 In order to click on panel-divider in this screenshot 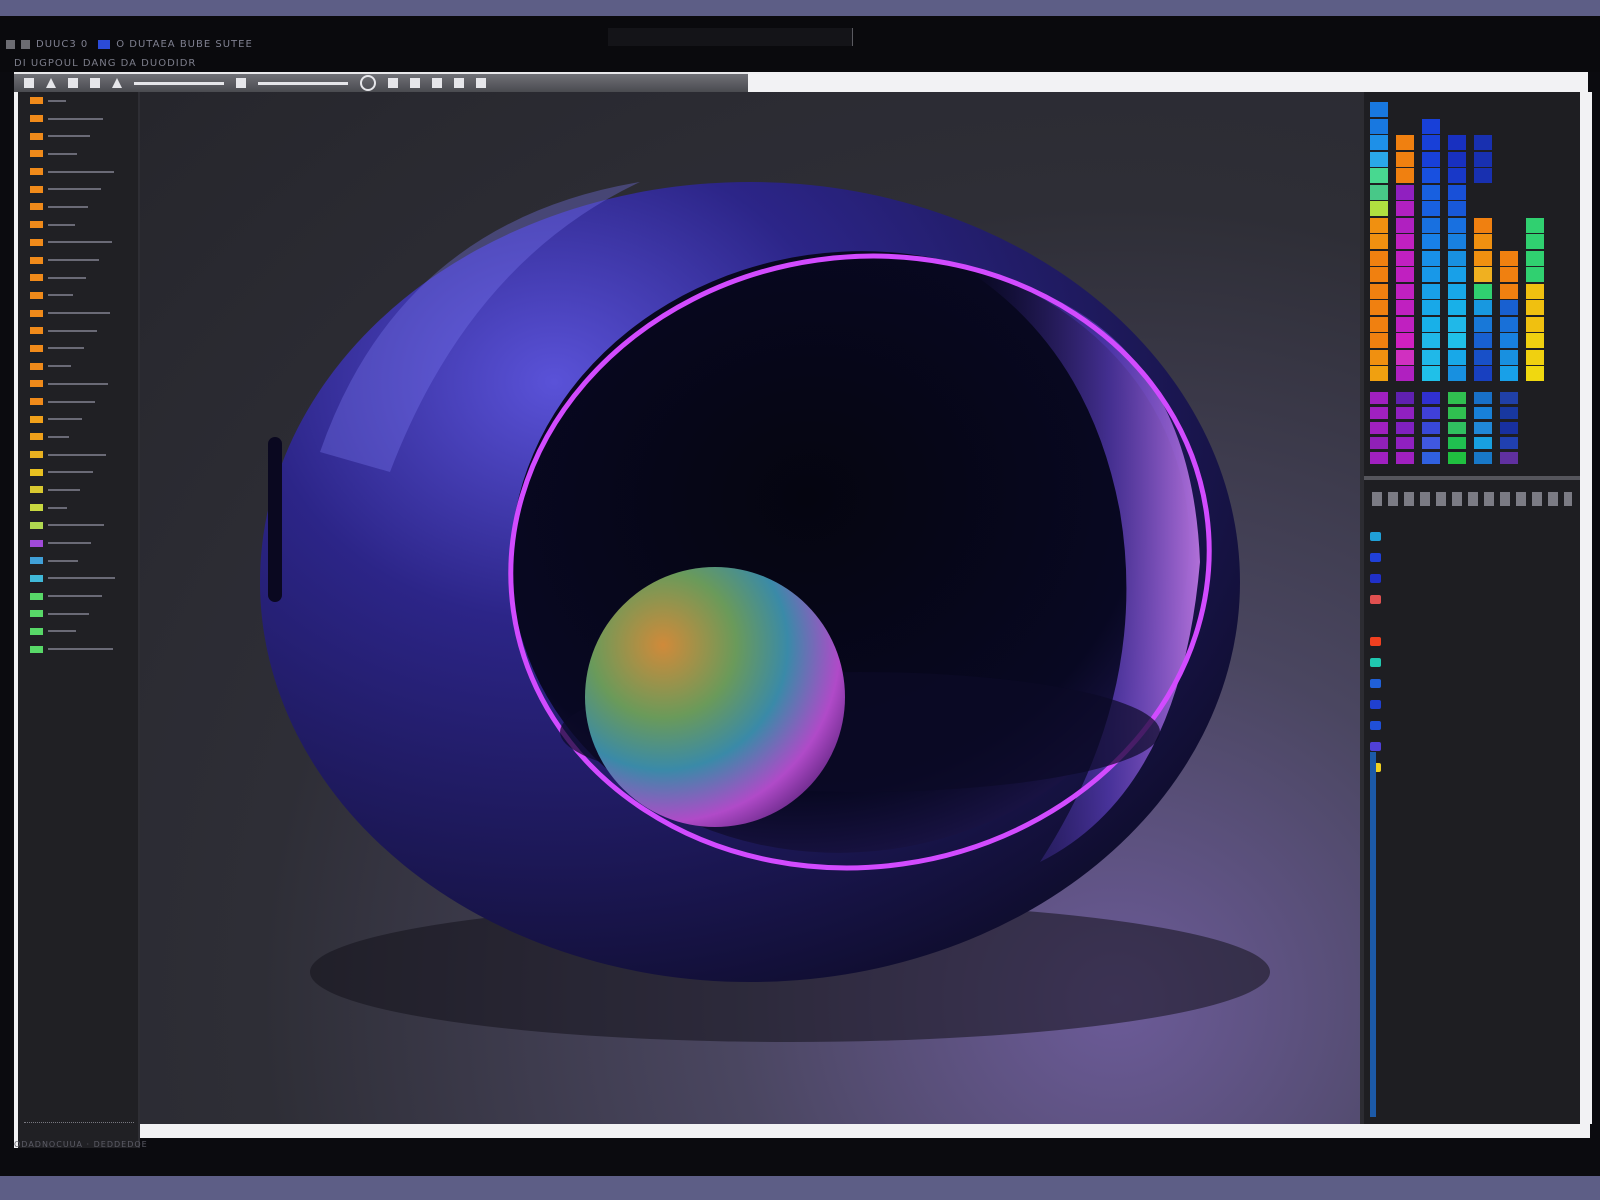, I will do `click(1472, 478)`.